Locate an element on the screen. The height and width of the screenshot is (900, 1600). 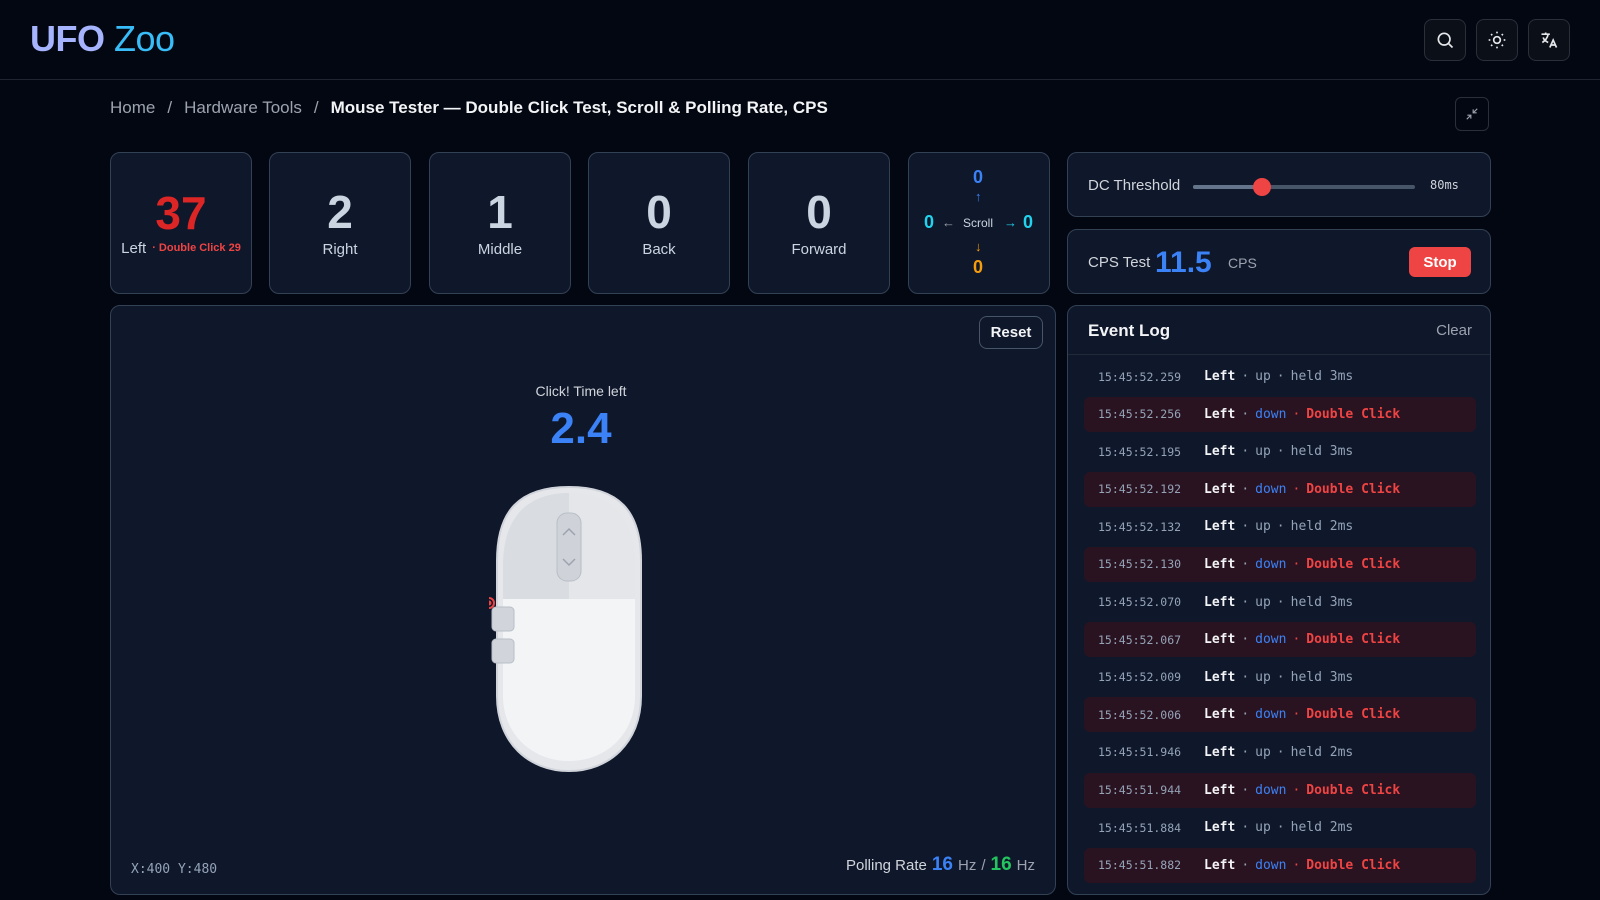
log-timestamp: 15:45:52.067 is located at coordinates (1140, 639).